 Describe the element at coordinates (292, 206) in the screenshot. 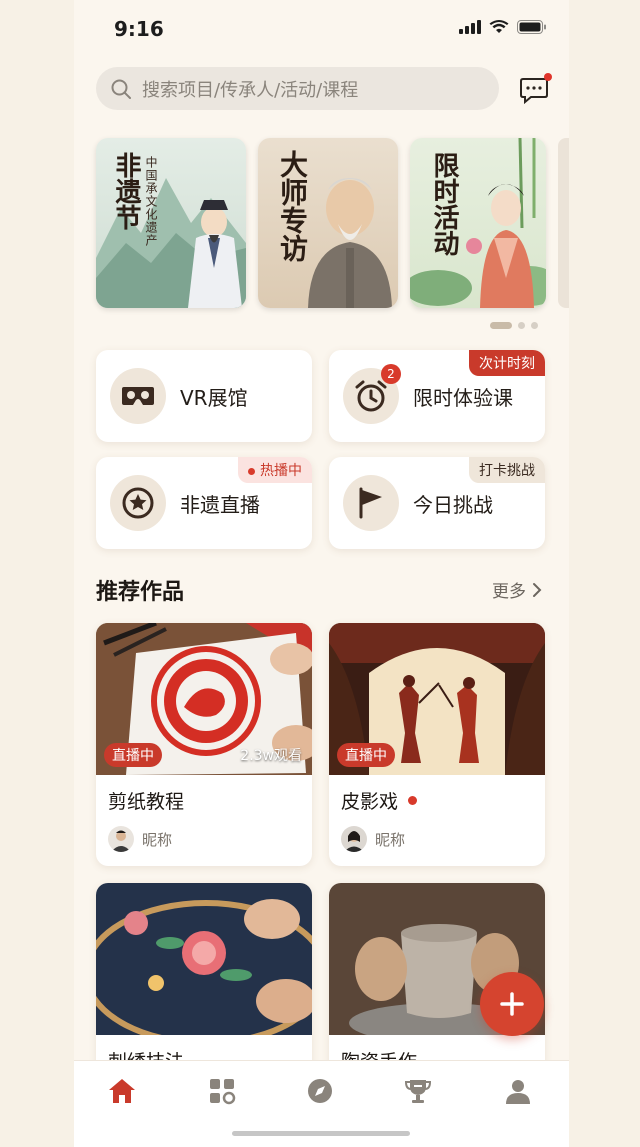

I see `banner-title: 大师专访` at that location.